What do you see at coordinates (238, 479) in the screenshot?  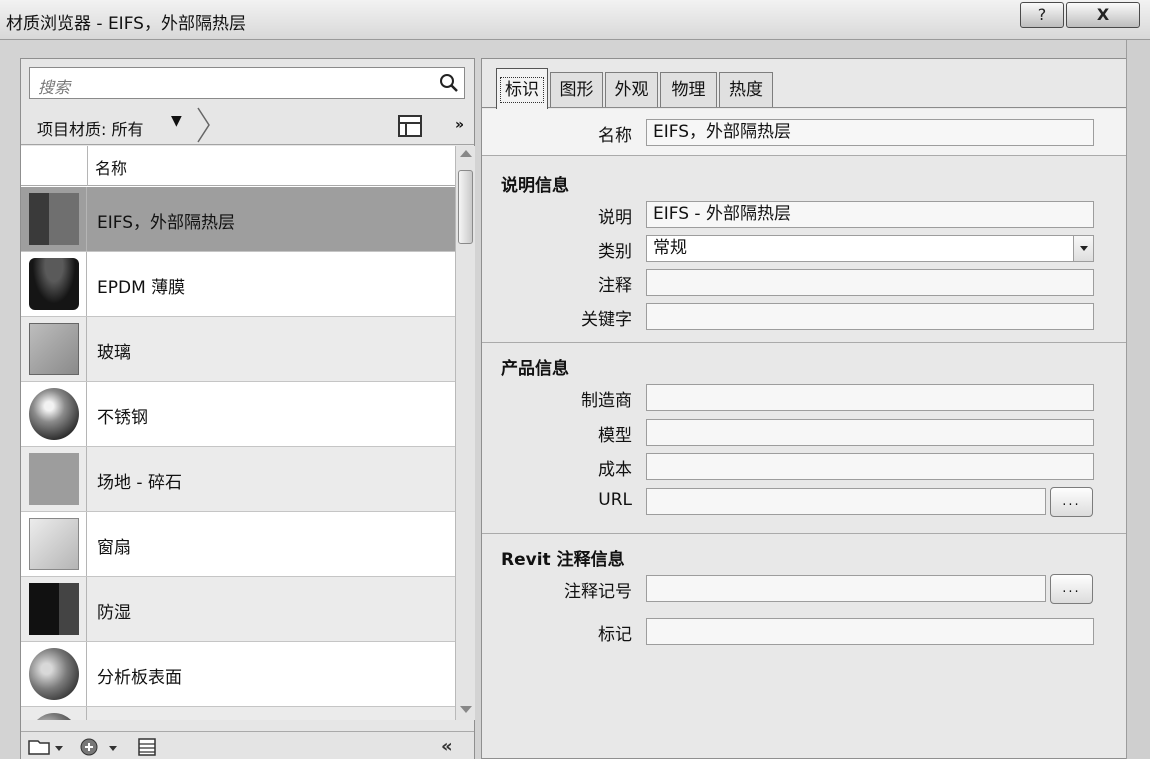 I see `material-row: 场地 - 碎石` at bounding box center [238, 479].